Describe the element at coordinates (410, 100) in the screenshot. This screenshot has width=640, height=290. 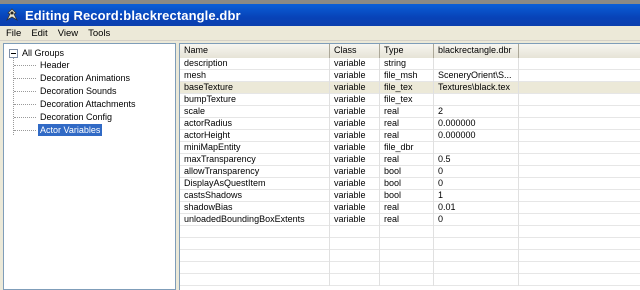
I see `table-row: bumpTexture variable file_tex` at that location.